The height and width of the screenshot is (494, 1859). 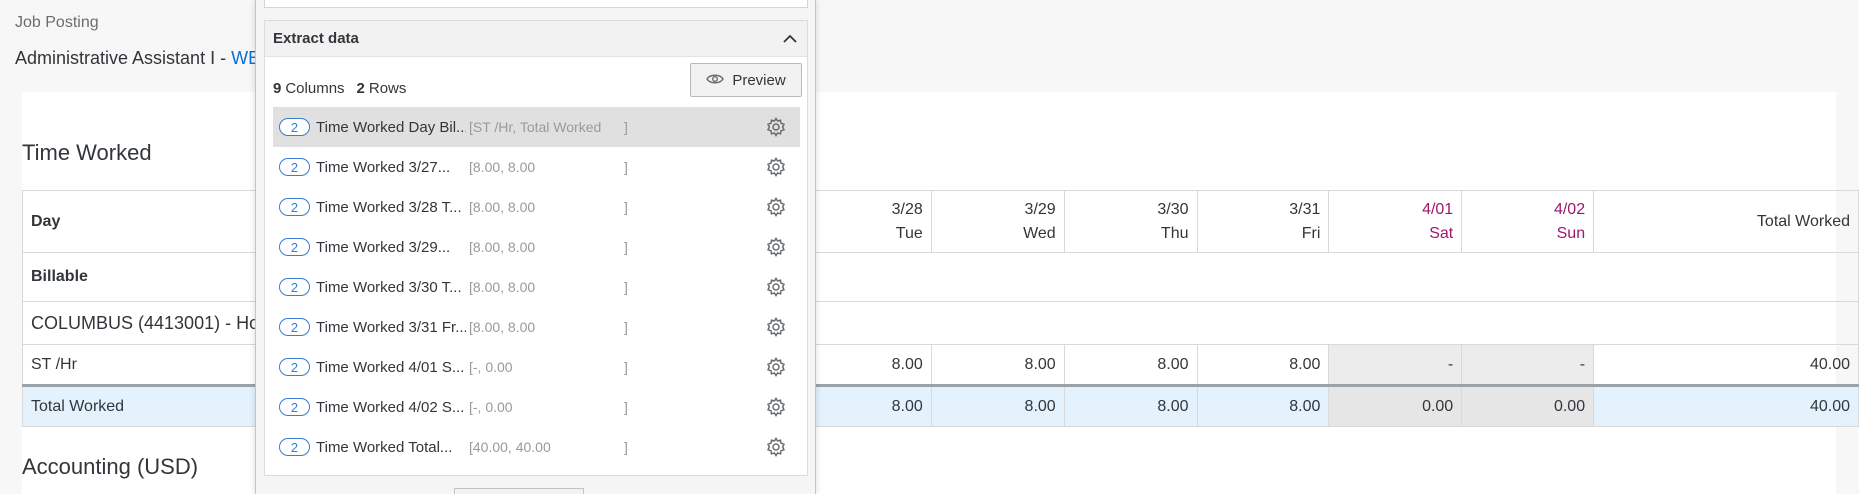 What do you see at coordinates (865, 221) in the screenshot?
I see `col-header: 3/28 Tue` at bounding box center [865, 221].